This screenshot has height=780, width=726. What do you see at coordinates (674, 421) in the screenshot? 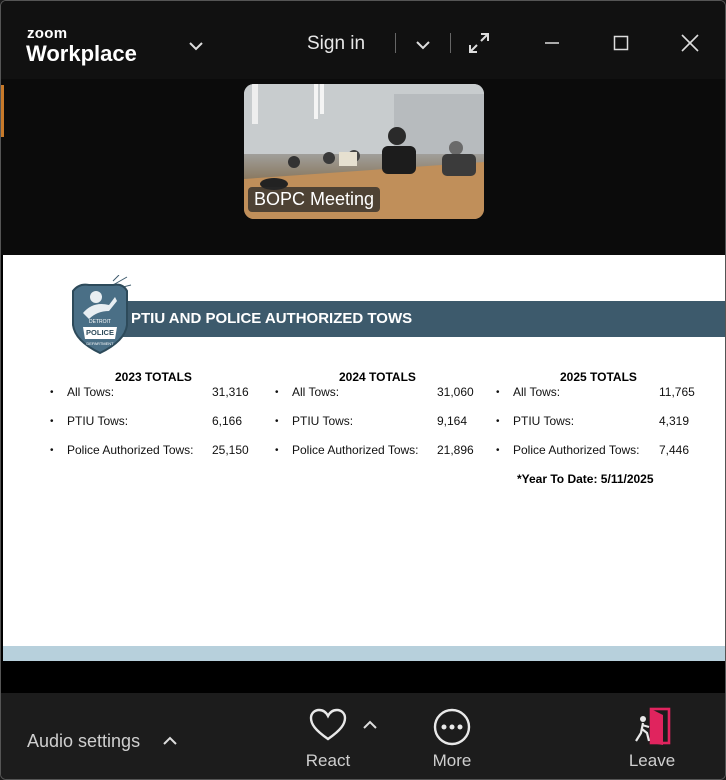
I see `row-value: 4,319` at bounding box center [674, 421].